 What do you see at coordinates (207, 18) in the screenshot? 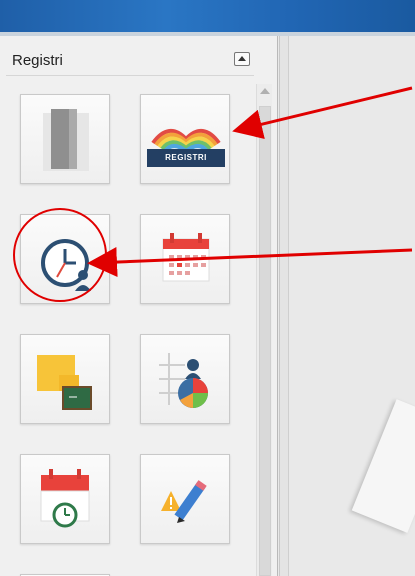
I see `top-bar` at bounding box center [207, 18].